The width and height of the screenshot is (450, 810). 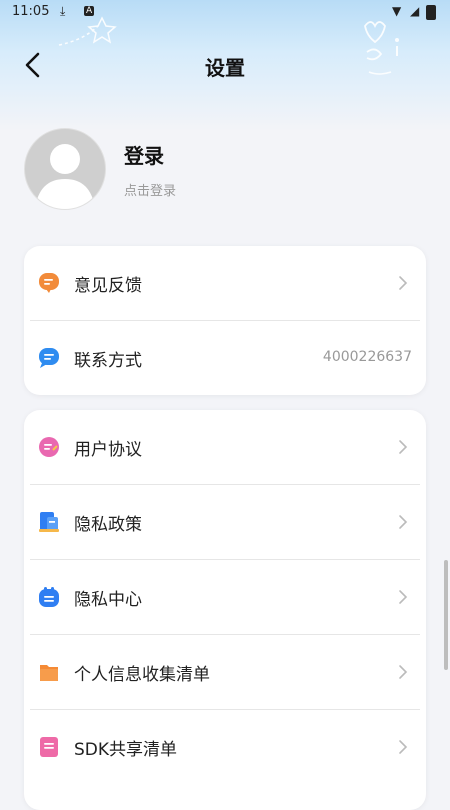 What do you see at coordinates (225, 68) in the screenshot?
I see `page-title: 设置` at bounding box center [225, 68].